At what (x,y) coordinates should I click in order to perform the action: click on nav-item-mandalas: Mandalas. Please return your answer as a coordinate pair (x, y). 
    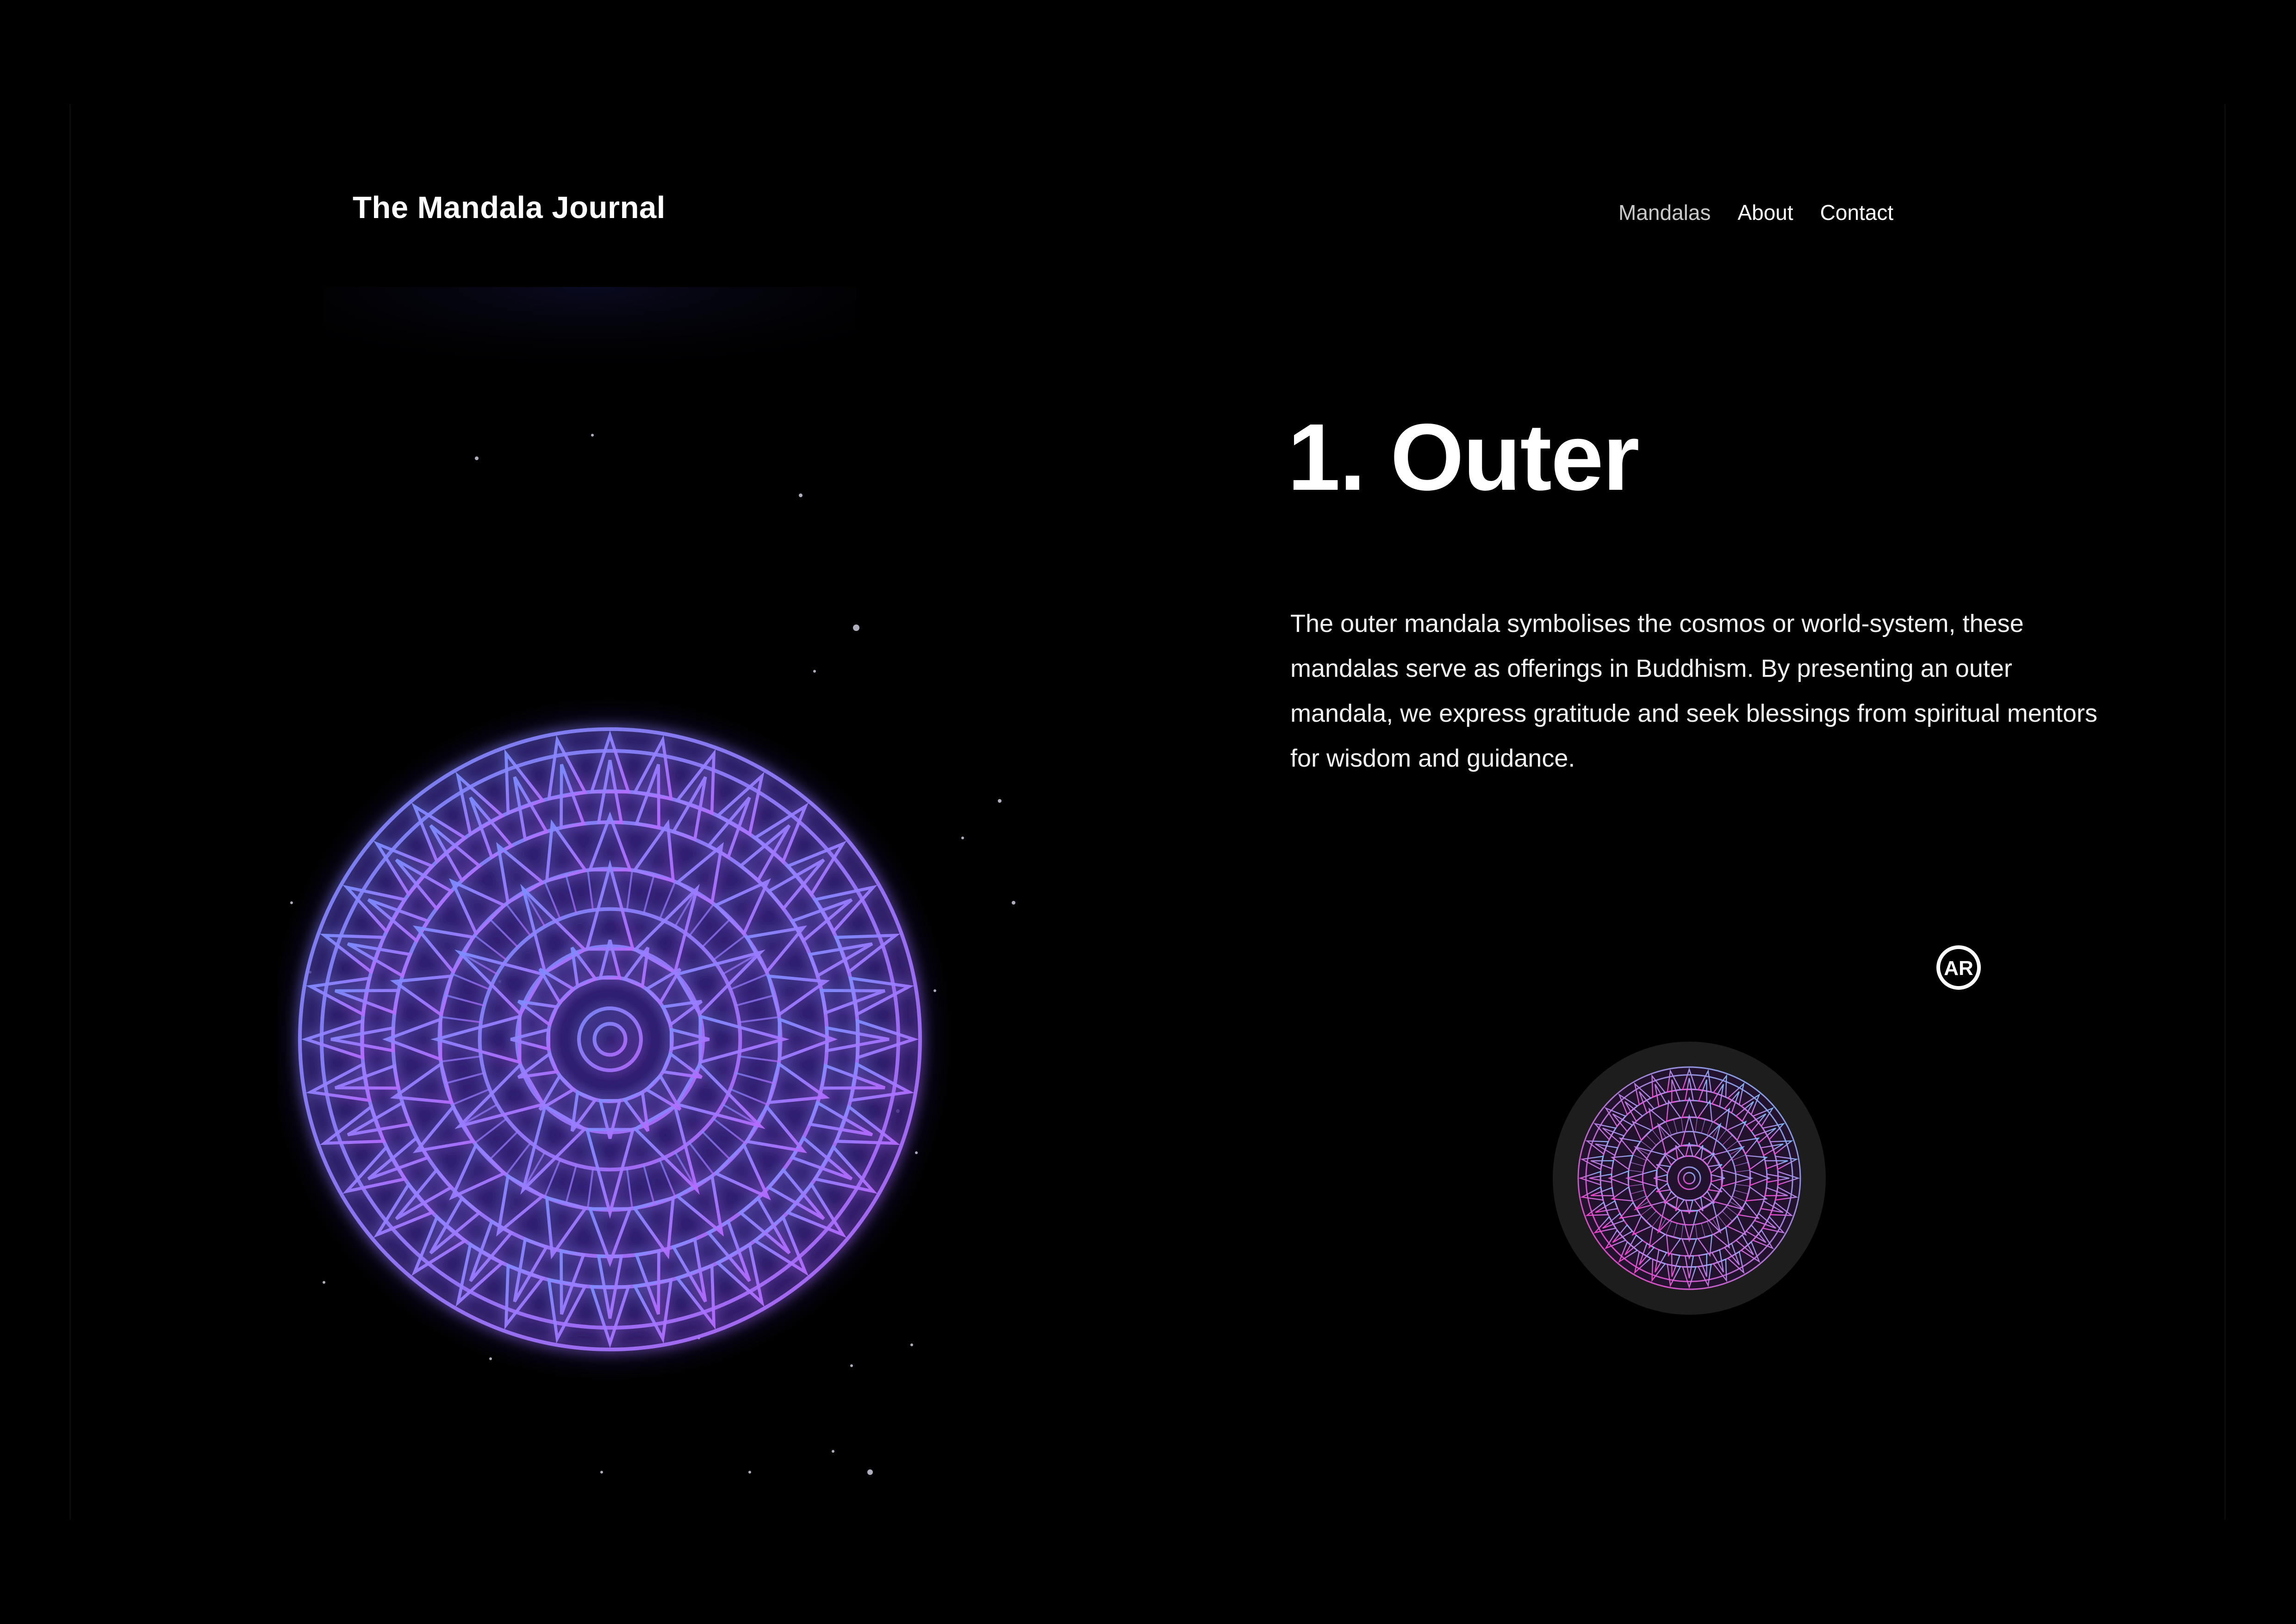
    Looking at the image, I should click on (1664, 212).